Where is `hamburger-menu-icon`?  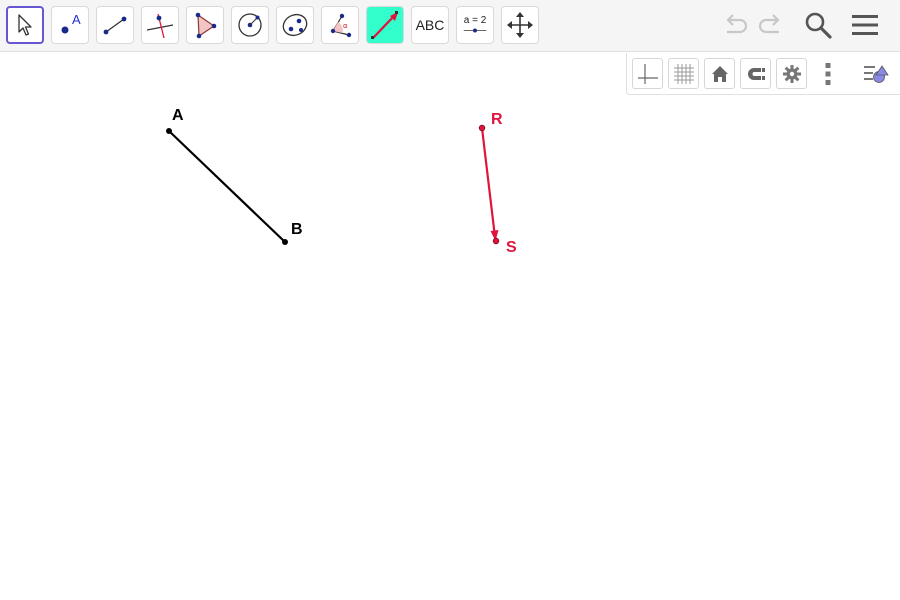 hamburger-menu-icon is located at coordinates (865, 25).